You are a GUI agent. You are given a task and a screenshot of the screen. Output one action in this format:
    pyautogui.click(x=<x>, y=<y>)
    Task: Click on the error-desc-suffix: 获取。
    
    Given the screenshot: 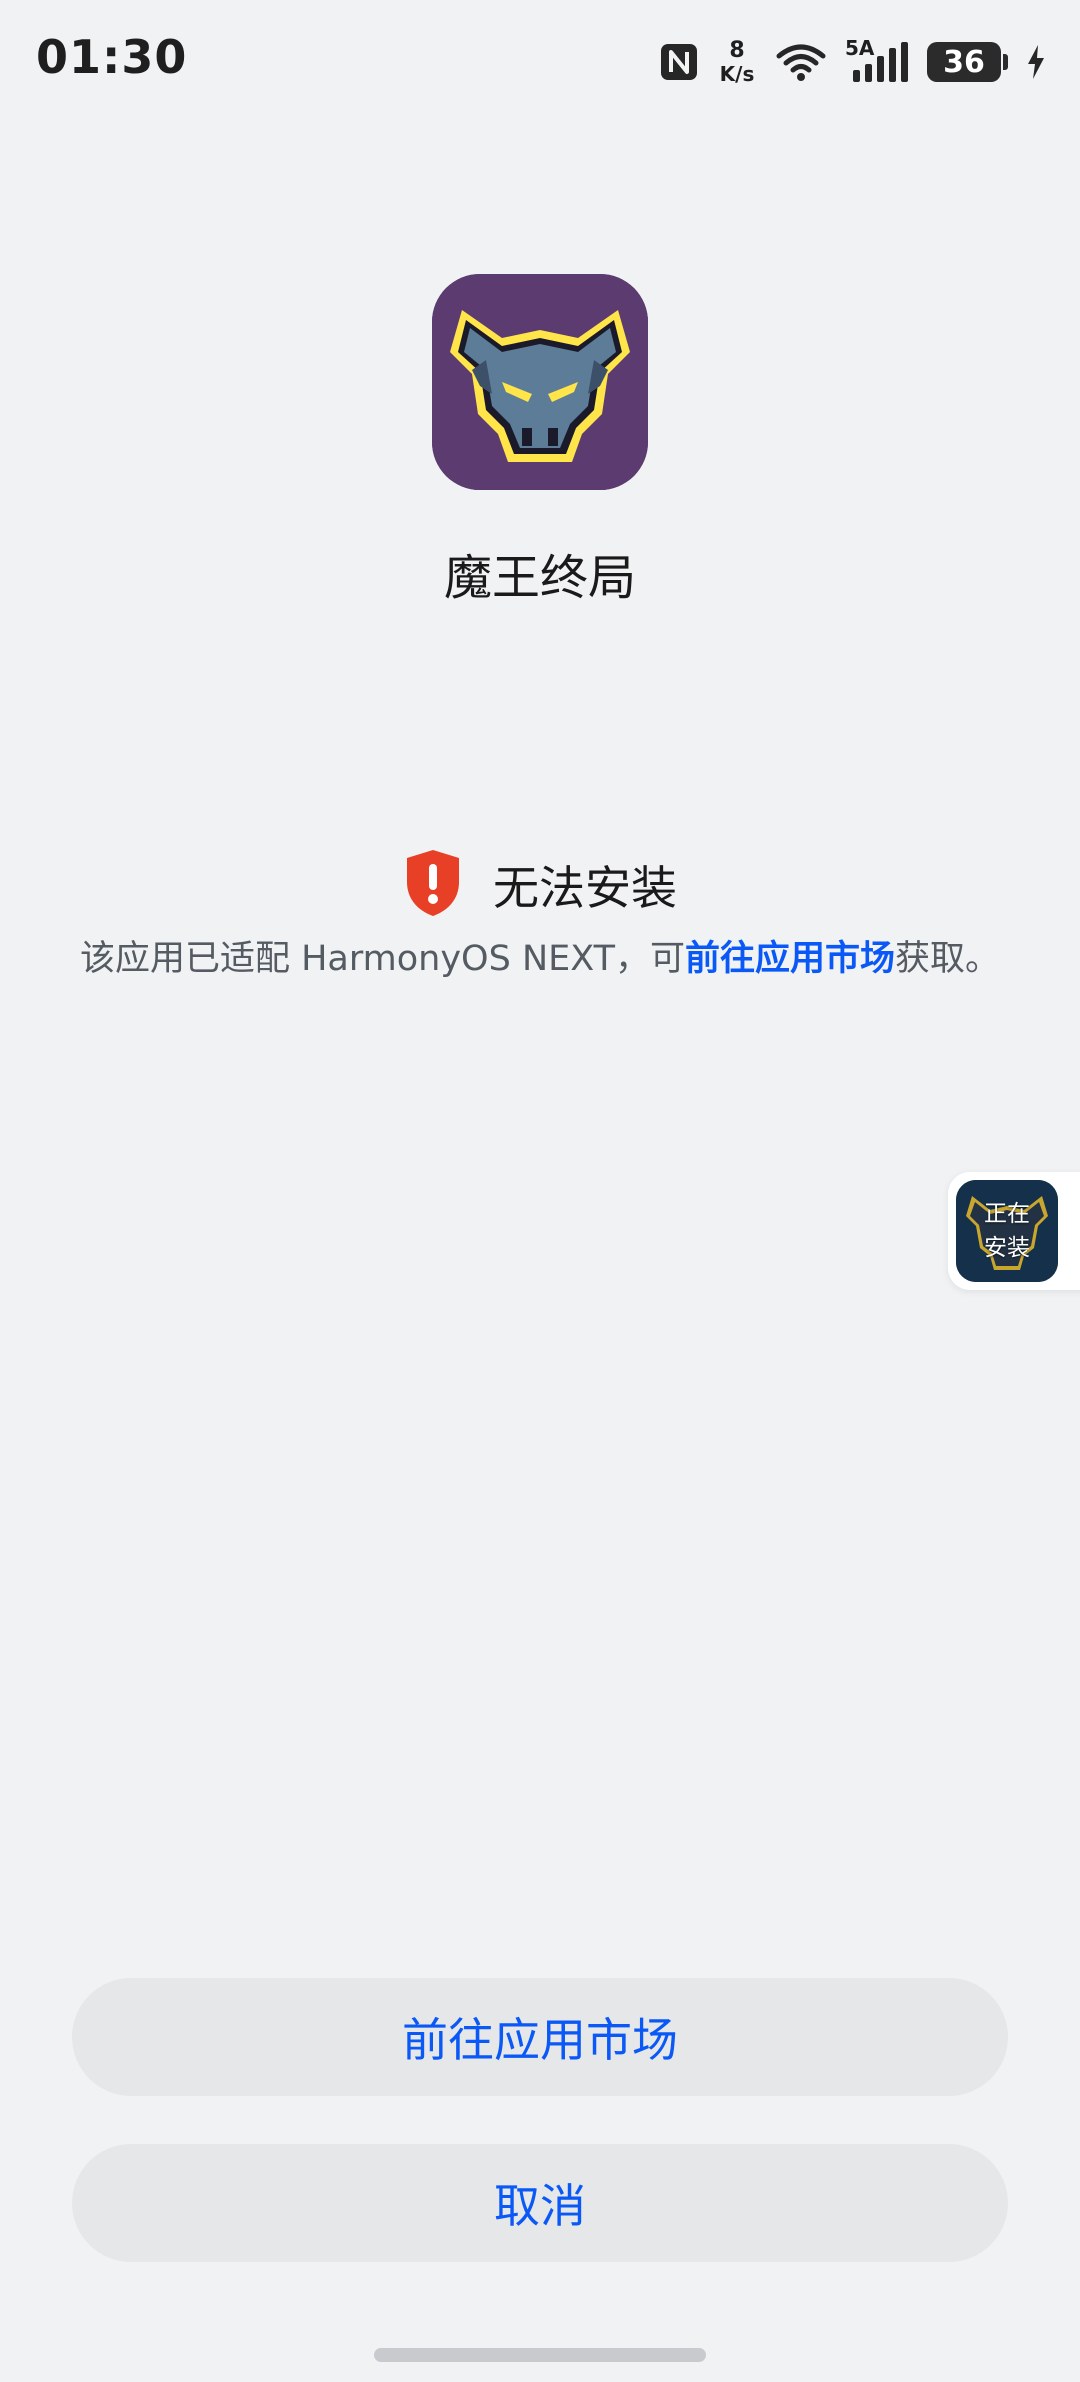 What is the action you would take?
    pyautogui.click(x=948, y=959)
    